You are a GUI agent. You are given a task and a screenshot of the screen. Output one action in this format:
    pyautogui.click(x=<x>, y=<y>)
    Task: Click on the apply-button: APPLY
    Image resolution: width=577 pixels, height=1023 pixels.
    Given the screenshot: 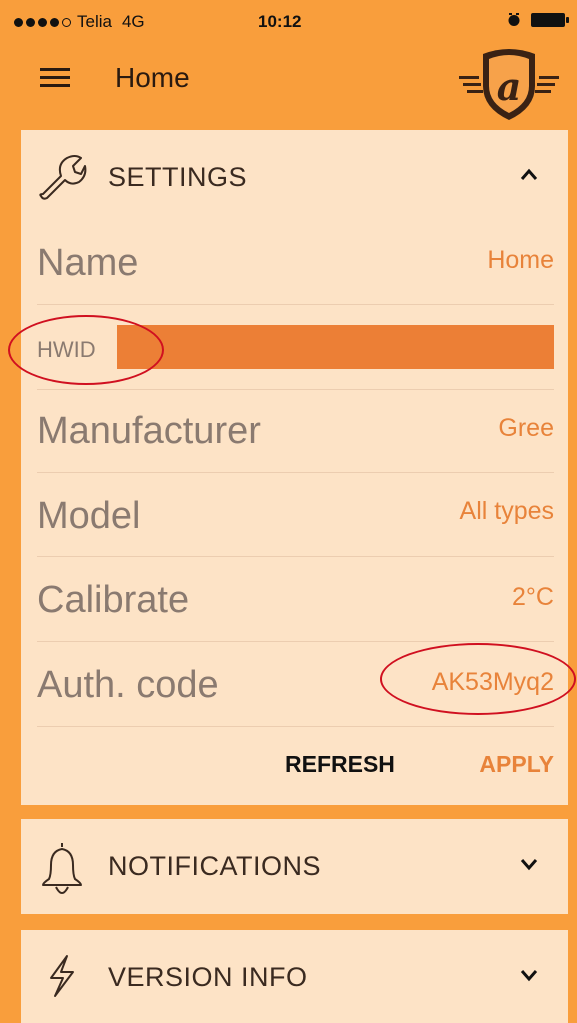 What is the action you would take?
    pyautogui.click(x=516, y=764)
    